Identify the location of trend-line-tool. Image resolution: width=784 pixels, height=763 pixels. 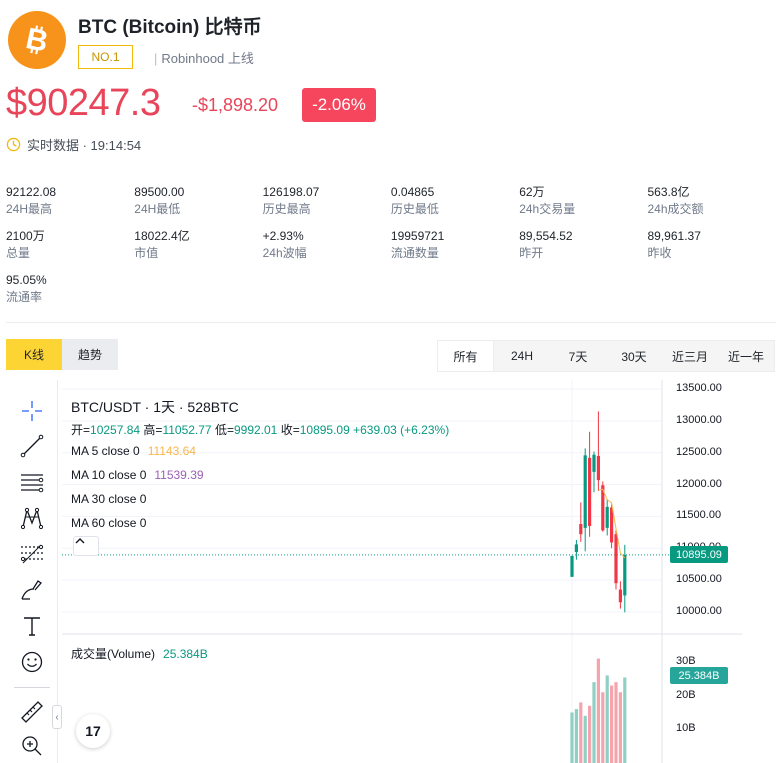
(32, 446).